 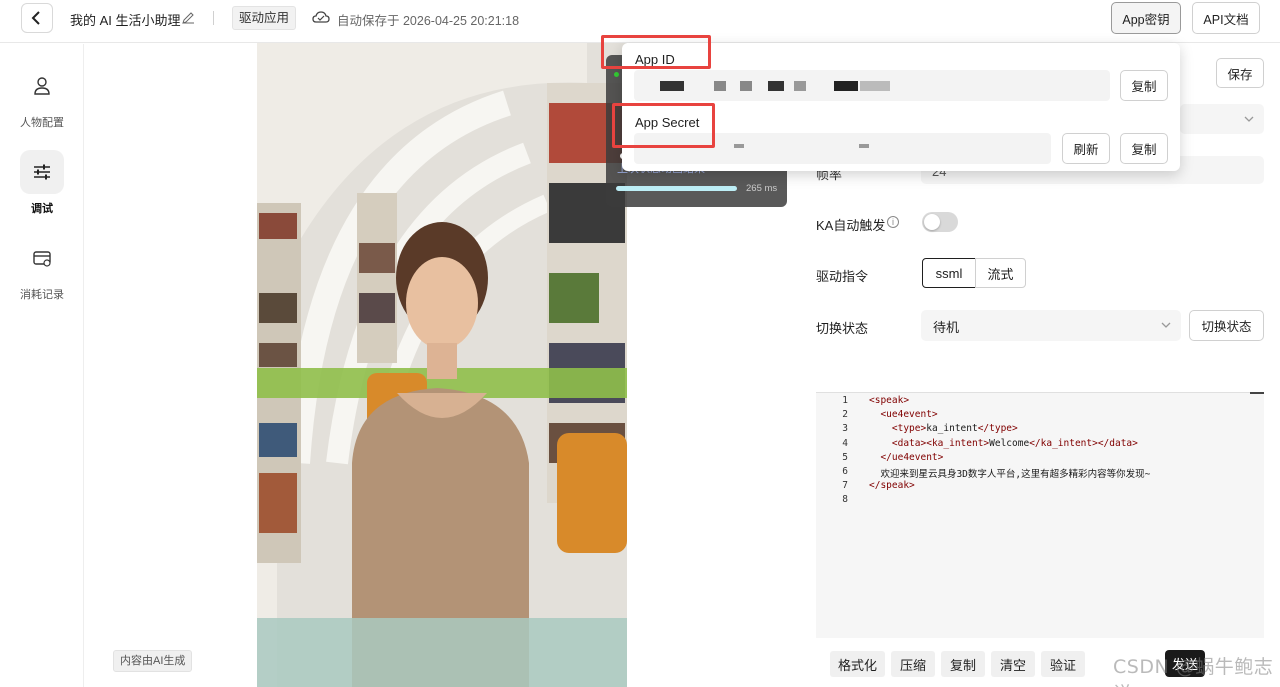 What do you see at coordinates (125, 20) in the screenshot?
I see `app-title: 我的 AI 生活小助理` at bounding box center [125, 20].